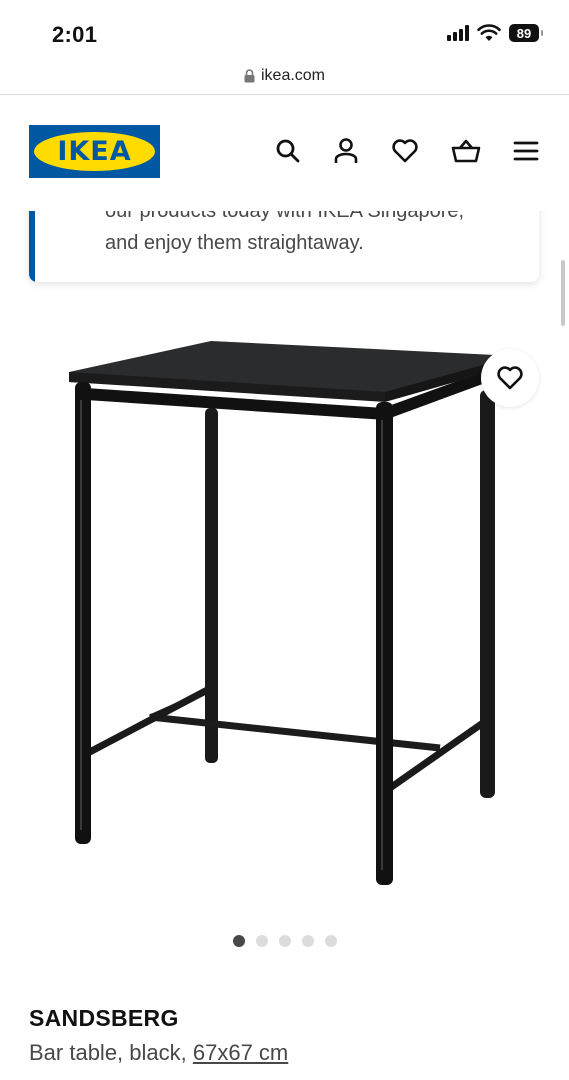 The width and height of the screenshot is (569, 1080). What do you see at coordinates (249, 76) in the screenshot?
I see `lock-icon` at bounding box center [249, 76].